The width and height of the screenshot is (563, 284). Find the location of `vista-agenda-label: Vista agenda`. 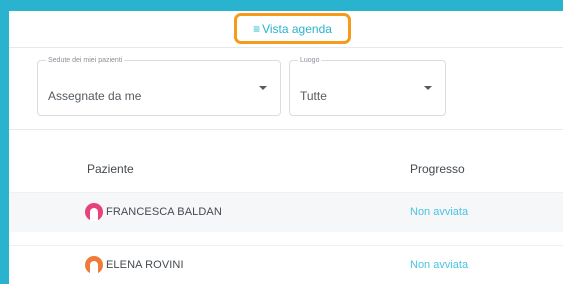

vista-agenda-label: Vista agenda is located at coordinates (297, 28).